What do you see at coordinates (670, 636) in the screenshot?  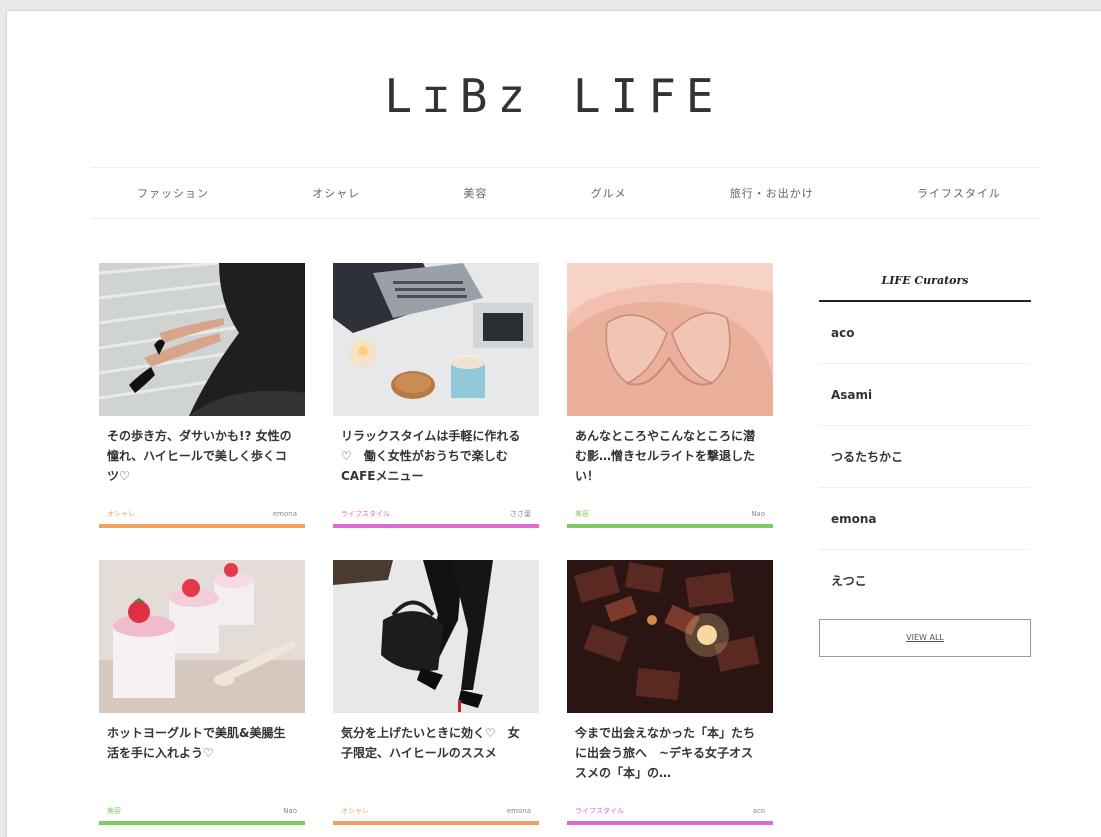 I see `article-image-book-cafe` at bounding box center [670, 636].